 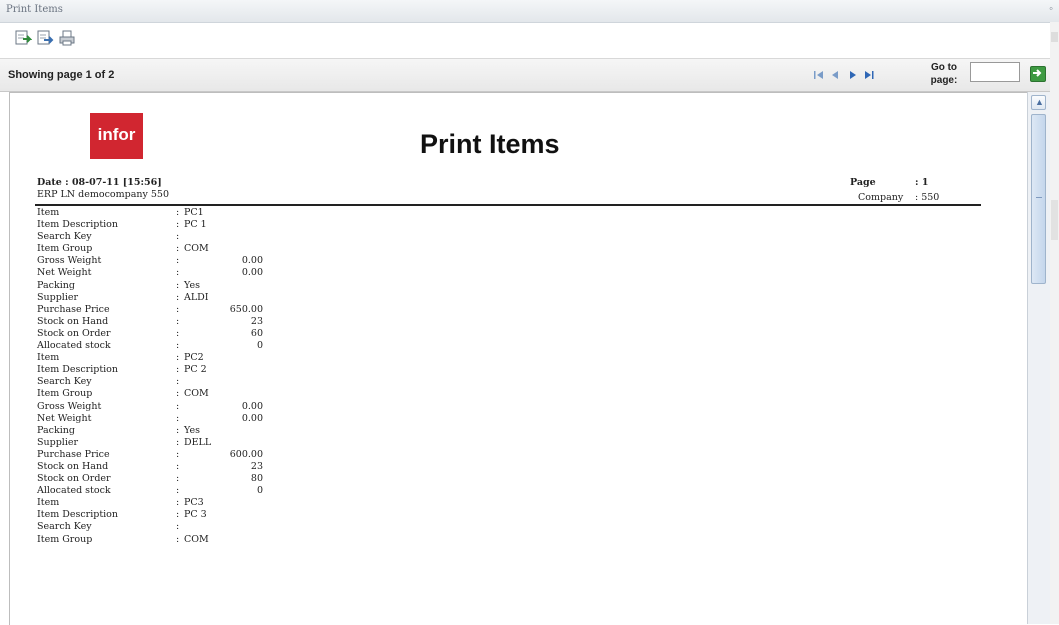 I want to click on goto-page-input, so click(x=995, y=72).